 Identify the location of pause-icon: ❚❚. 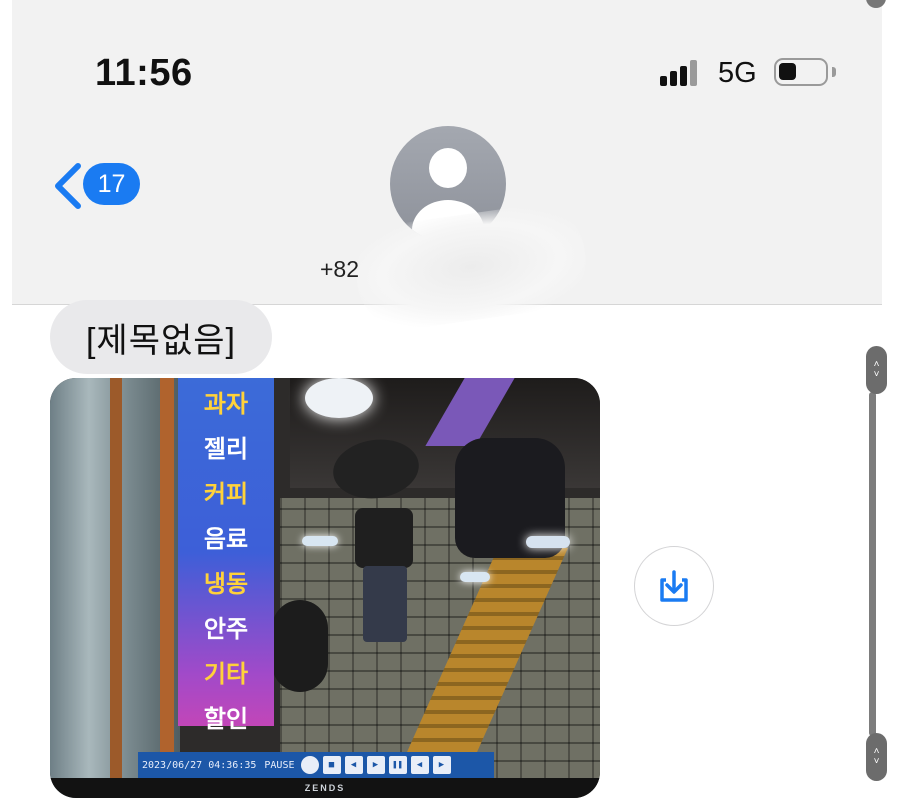
(397, 765).